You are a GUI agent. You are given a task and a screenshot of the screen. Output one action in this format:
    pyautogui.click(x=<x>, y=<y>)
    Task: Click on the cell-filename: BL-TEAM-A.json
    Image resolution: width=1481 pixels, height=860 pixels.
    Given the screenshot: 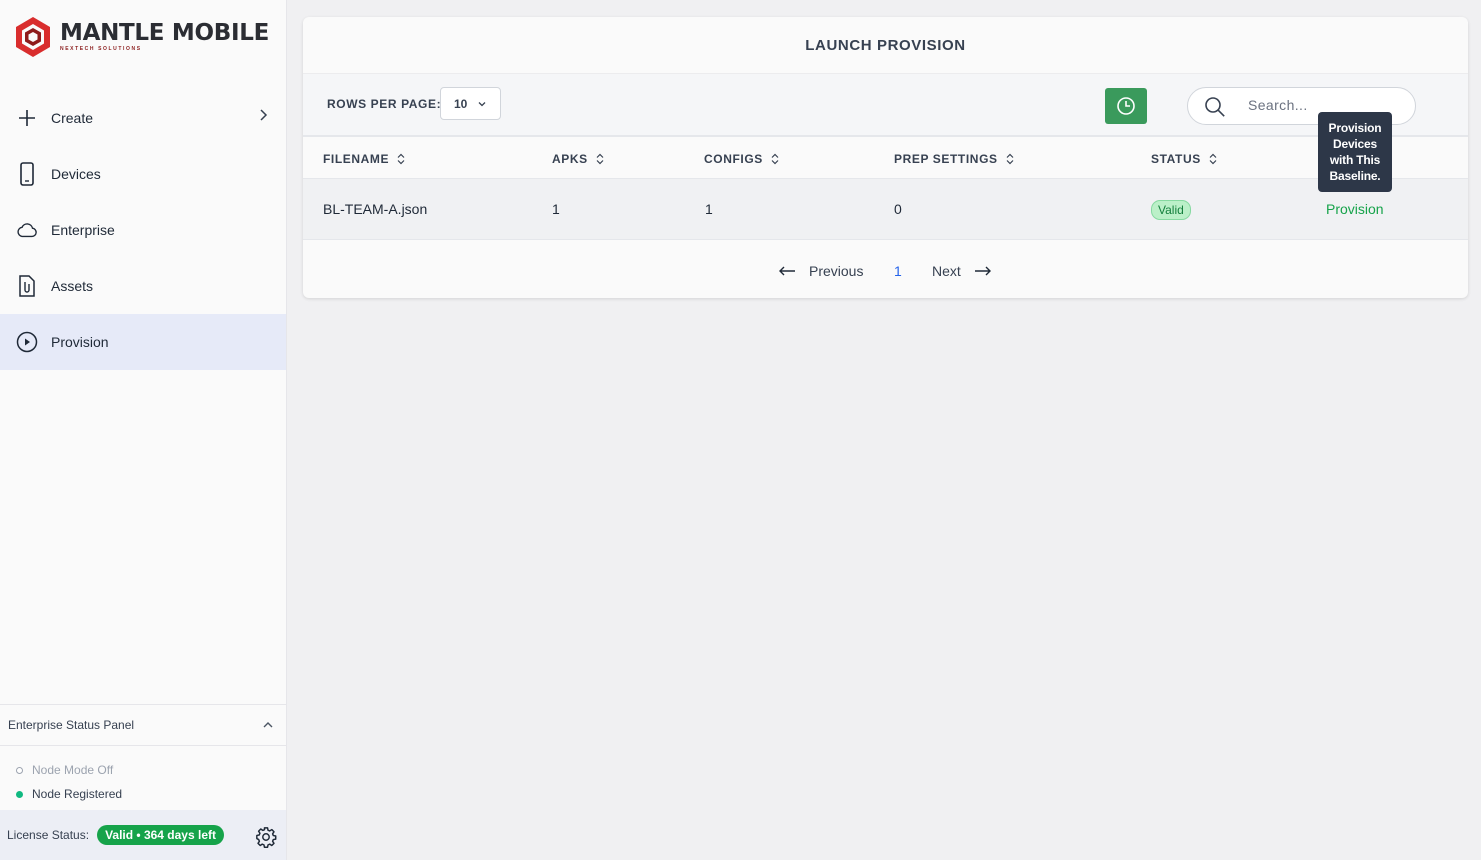 What is the action you would take?
    pyautogui.click(x=375, y=209)
    